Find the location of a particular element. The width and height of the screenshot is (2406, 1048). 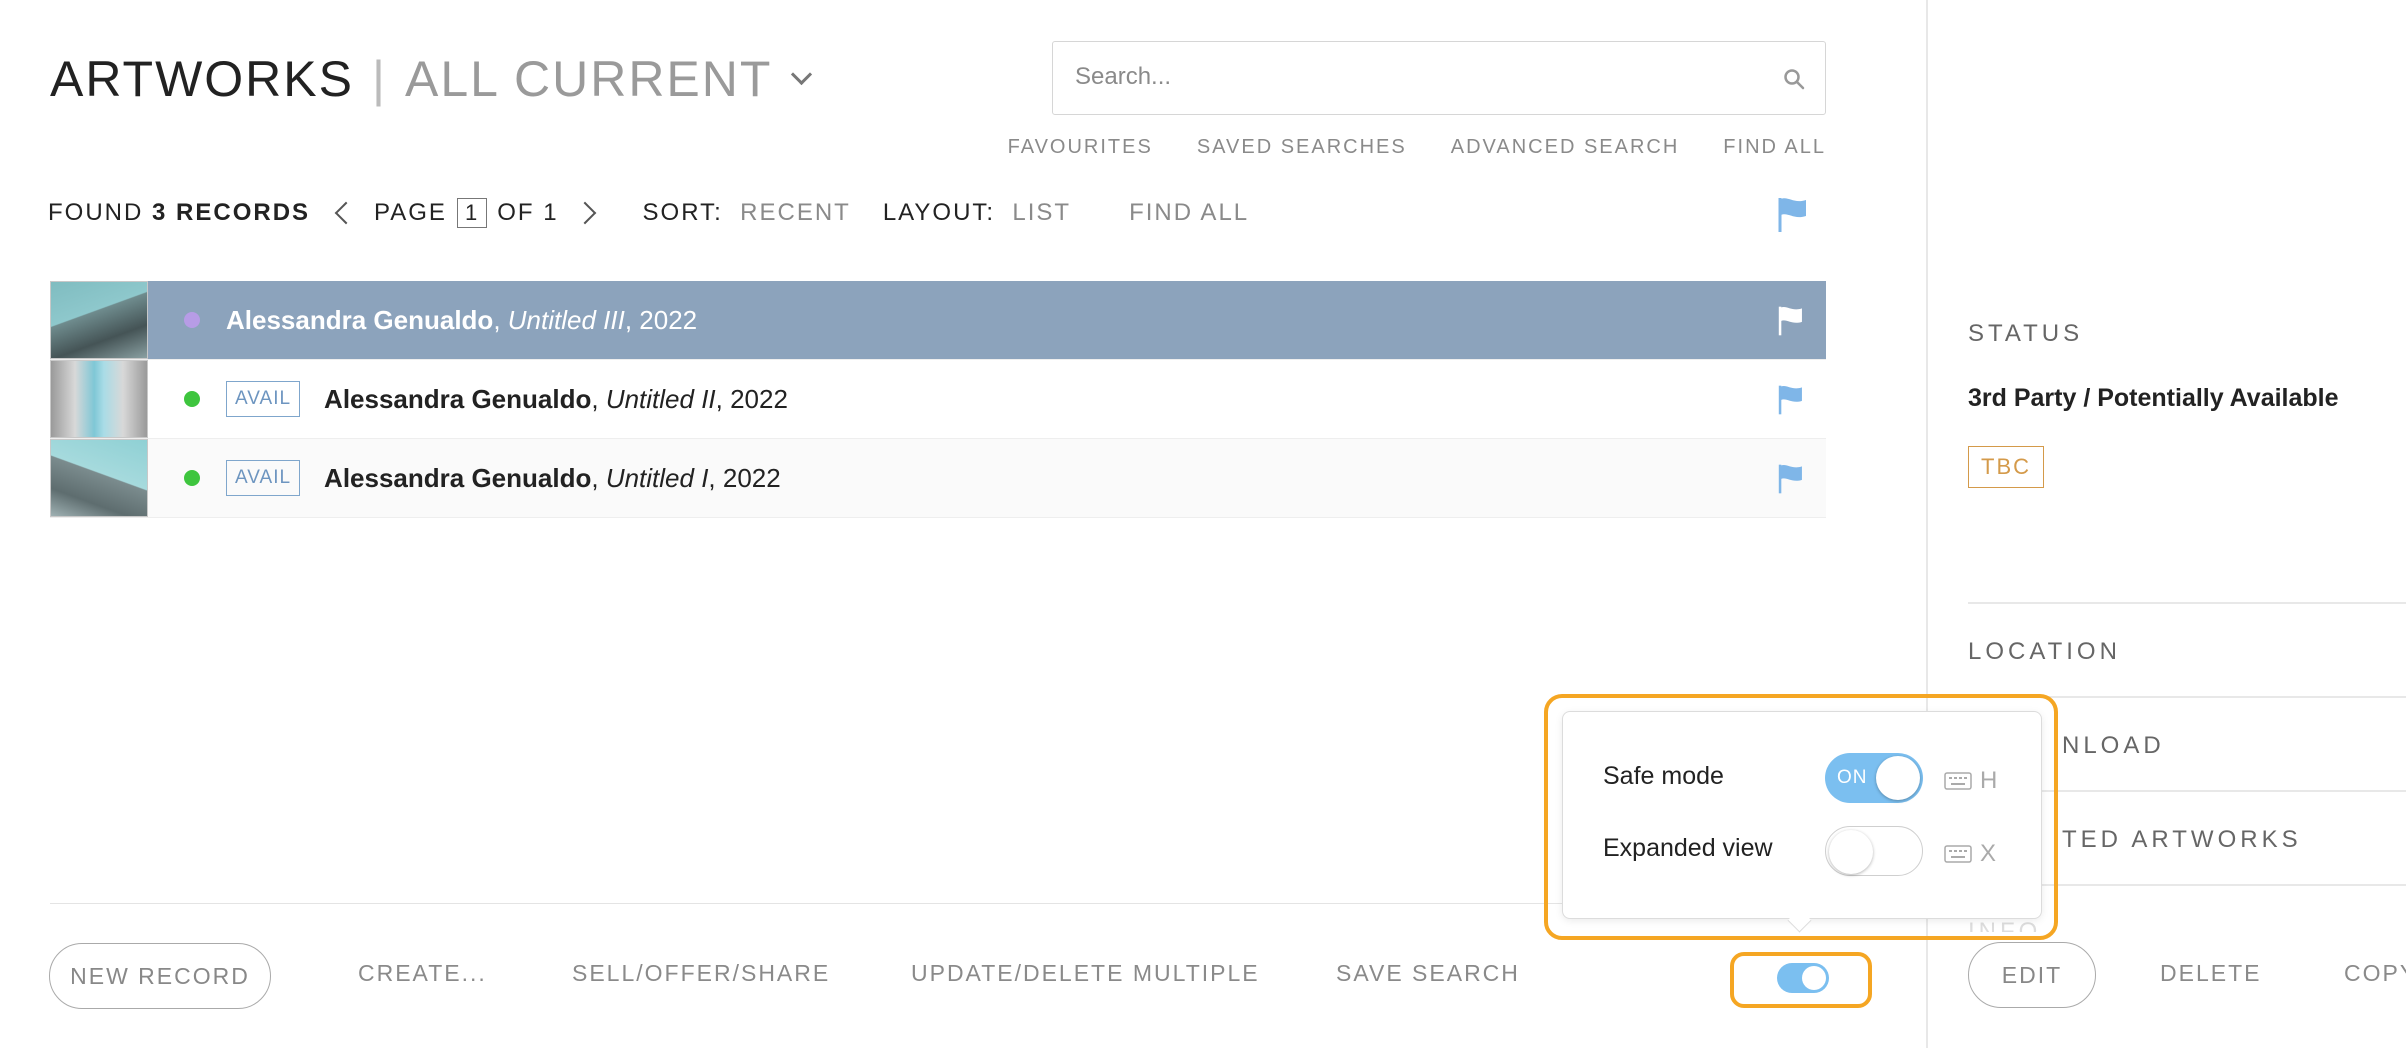

safe-mode-label: Safe mode is located at coordinates (1663, 776).